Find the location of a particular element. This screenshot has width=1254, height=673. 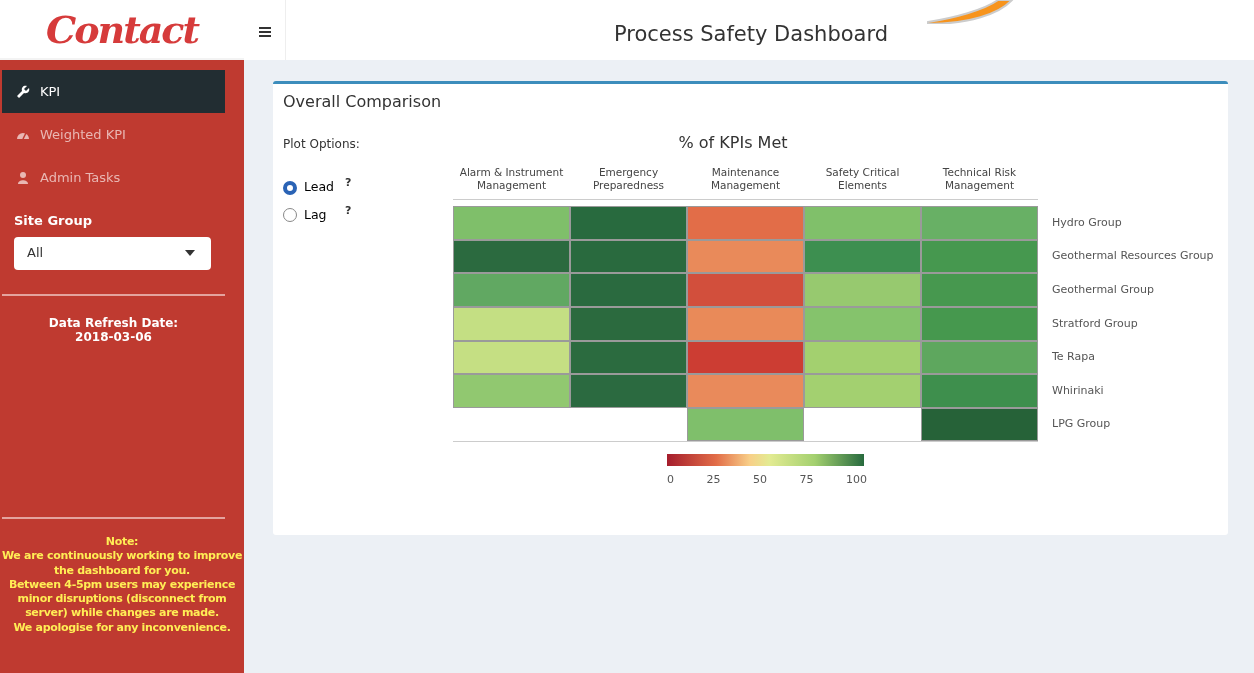

panel-title: Overall Comparison is located at coordinates (363, 102).